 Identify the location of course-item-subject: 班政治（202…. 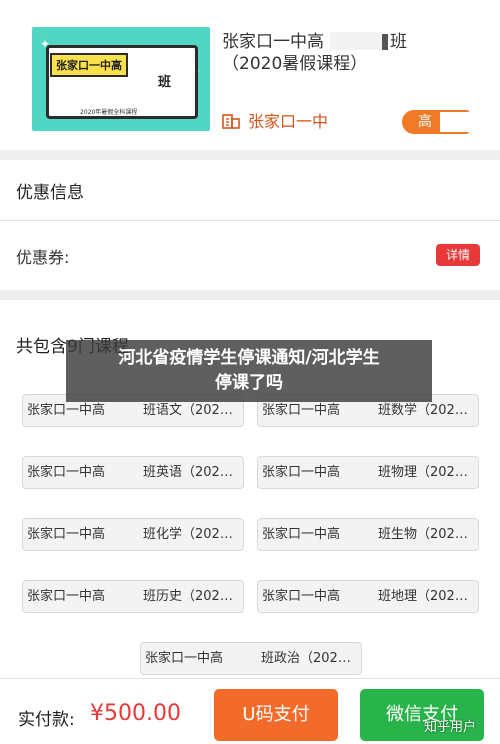
(306, 658).